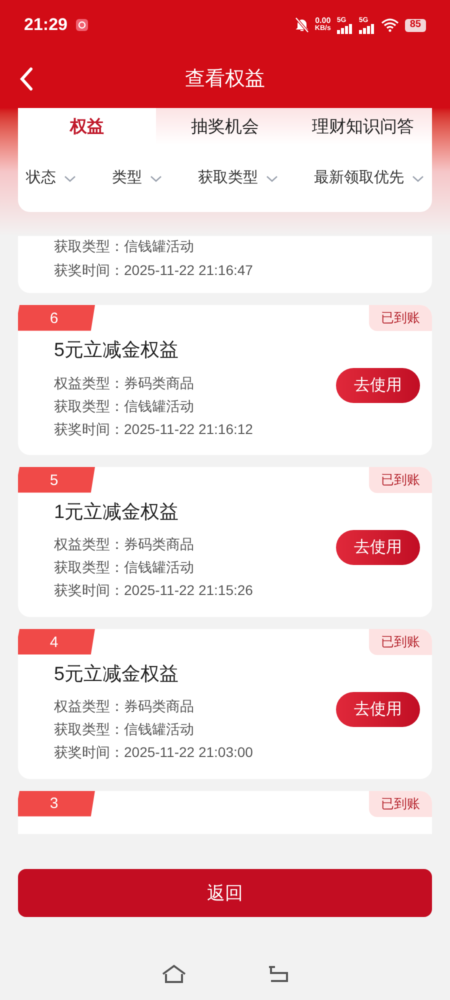 This screenshot has height=1000, width=450. Describe the element at coordinates (174, 974) in the screenshot. I see `home-icon` at that location.